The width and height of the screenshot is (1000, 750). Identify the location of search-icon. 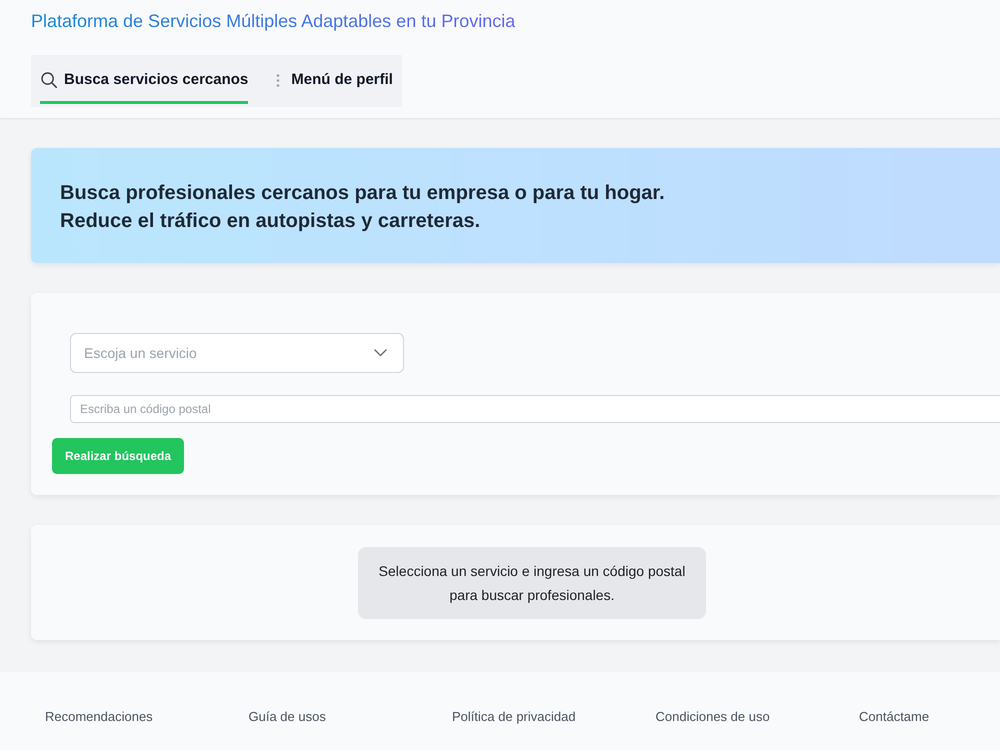
(49, 80).